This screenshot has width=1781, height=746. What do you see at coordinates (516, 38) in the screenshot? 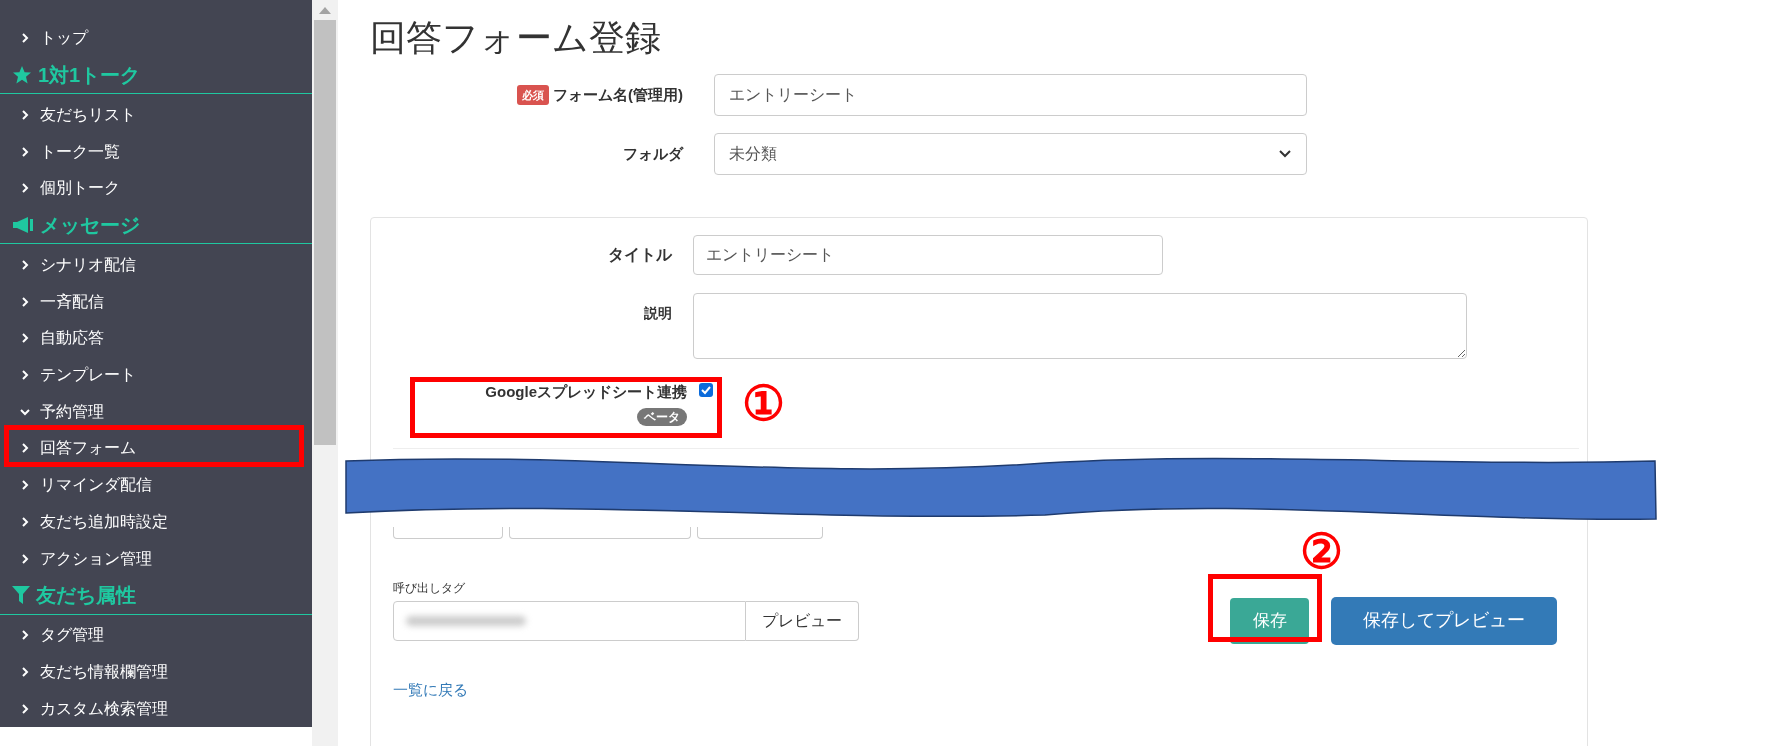
I see `page-title: 回答フォーム登録` at bounding box center [516, 38].